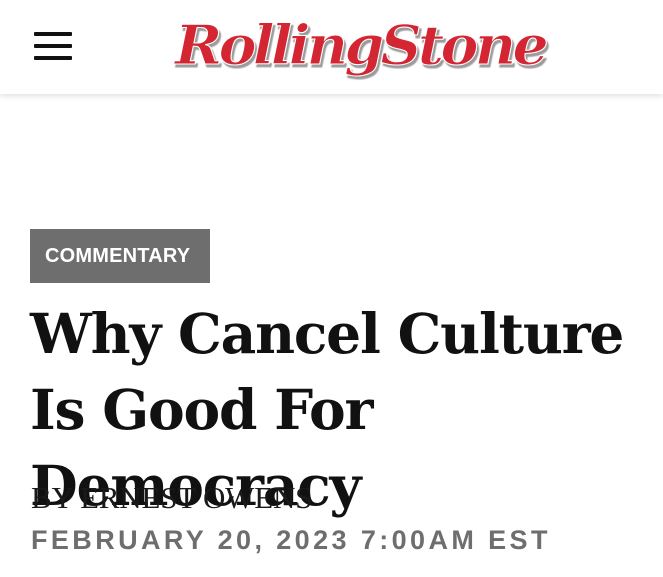 Image resolution: width=663 pixels, height=577 pixels. Describe the element at coordinates (54, 46) in the screenshot. I see `hamburger-menu-icon` at that location.